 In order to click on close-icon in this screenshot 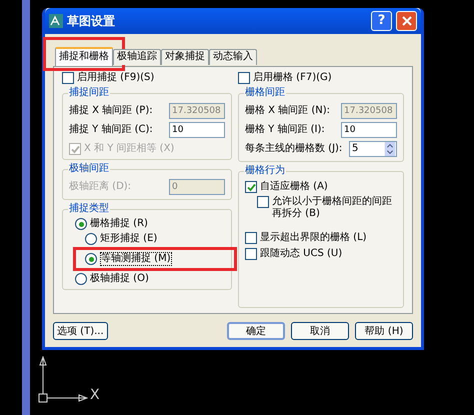, I will do `click(407, 21)`.